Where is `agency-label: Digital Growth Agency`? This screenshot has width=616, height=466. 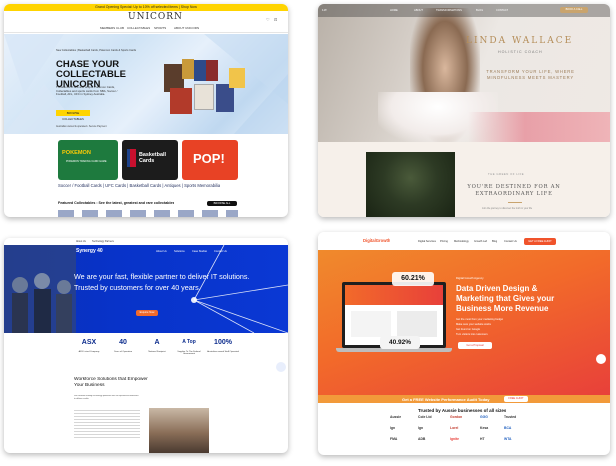
agency-label: Digital Growth Agency is located at coordinates (470, 278).